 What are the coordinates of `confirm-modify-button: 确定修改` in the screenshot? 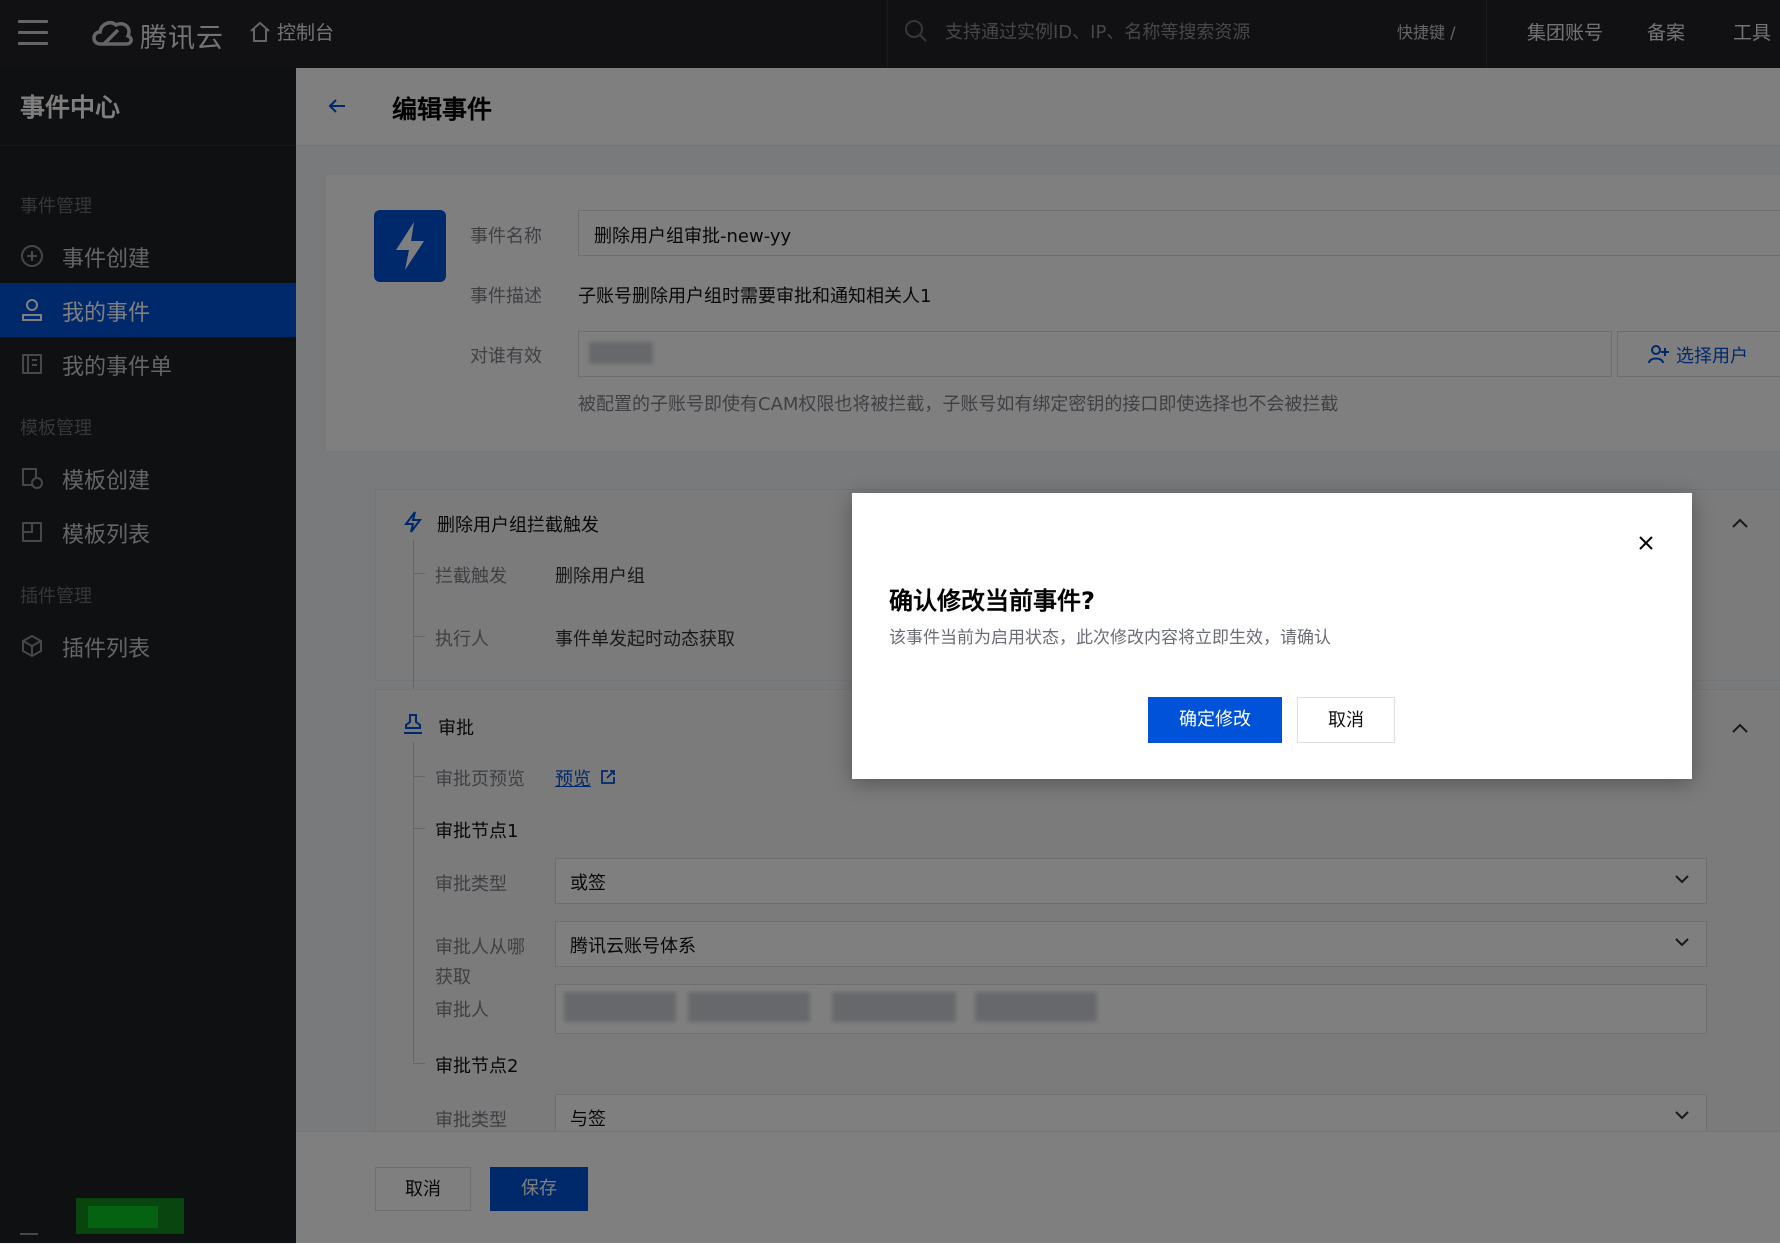 It's located at (1215, 720).